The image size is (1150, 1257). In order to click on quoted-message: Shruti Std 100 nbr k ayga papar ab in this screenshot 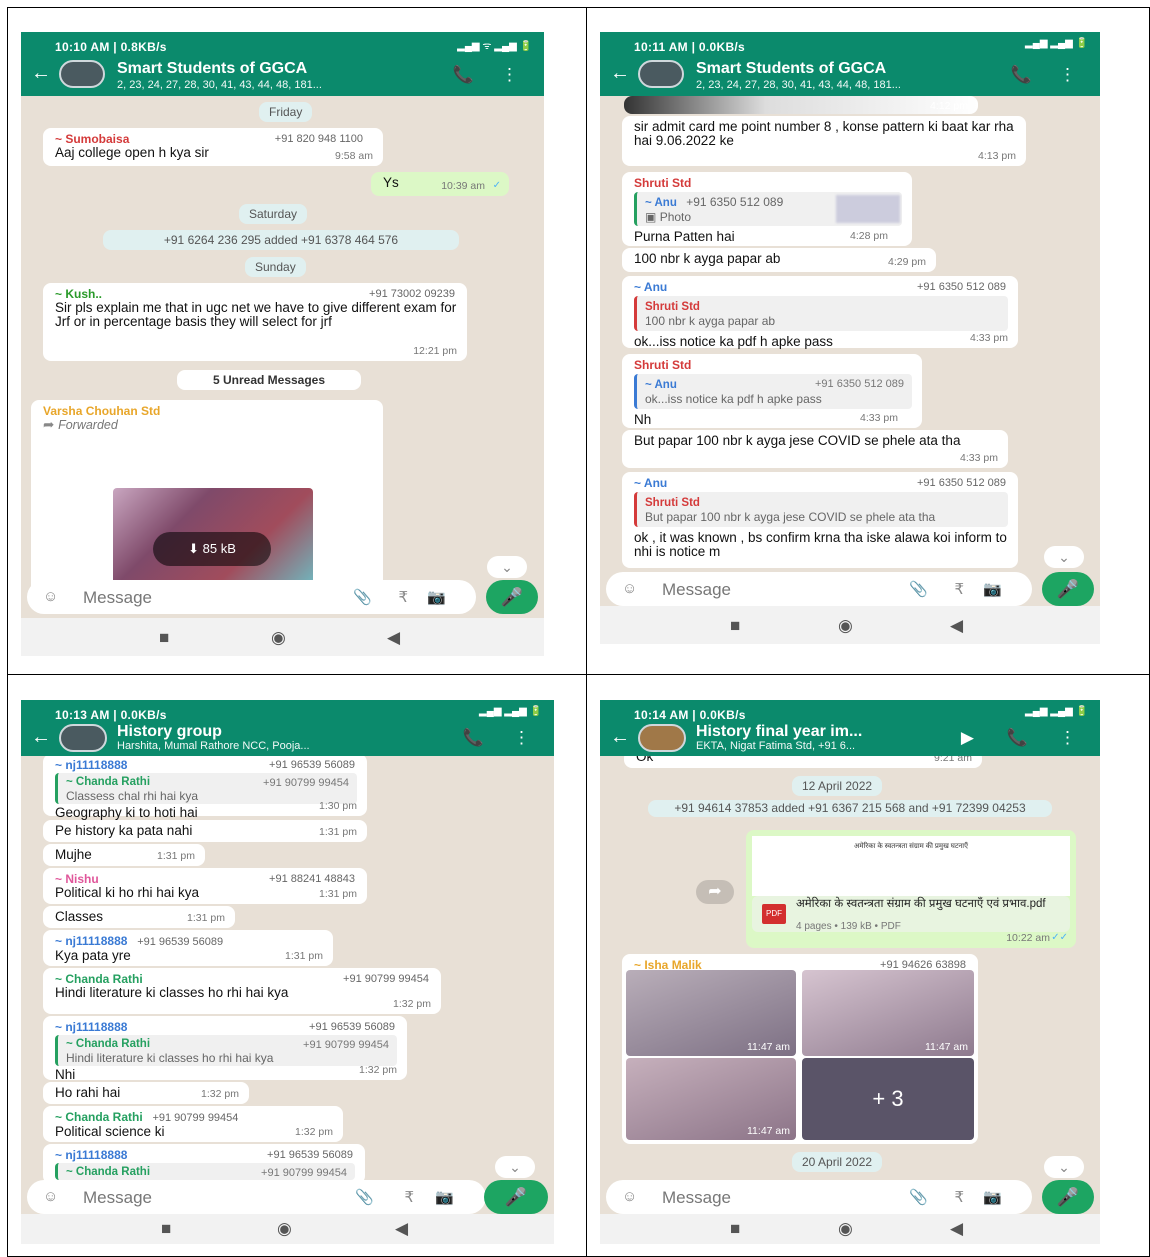, I will do `click(821, 313)`.